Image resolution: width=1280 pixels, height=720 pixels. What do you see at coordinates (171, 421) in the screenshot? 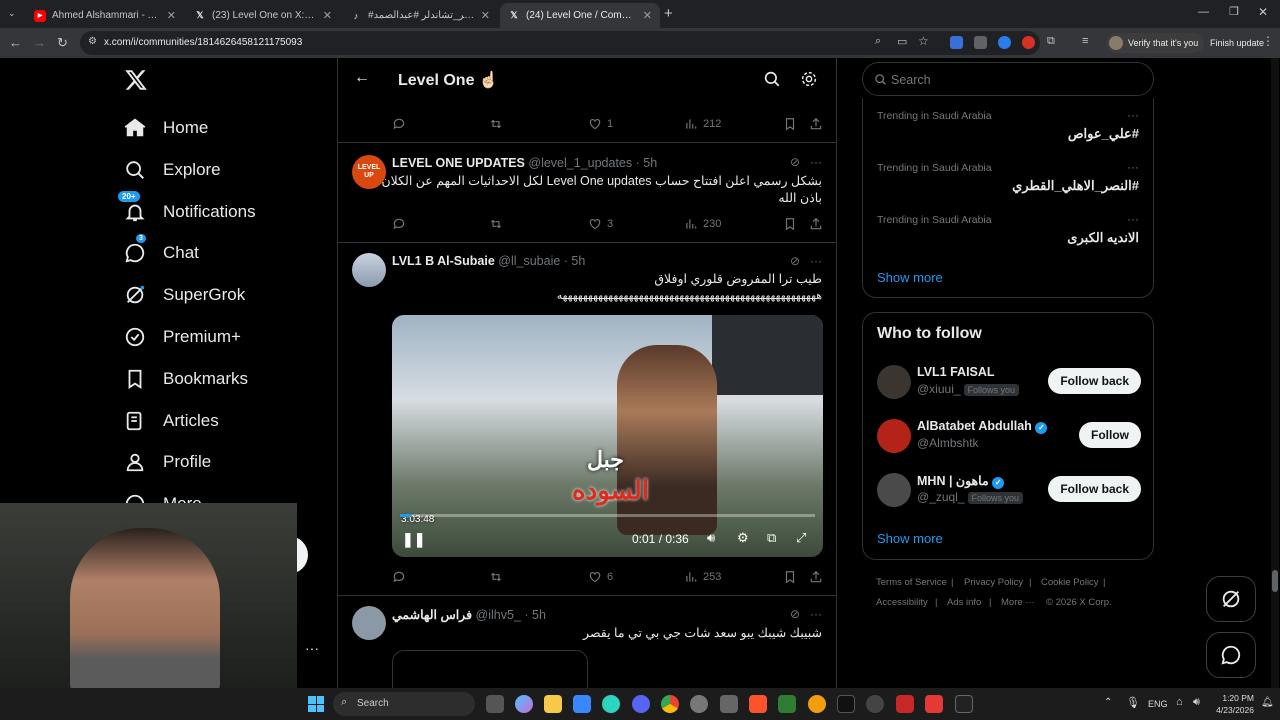
I see `nav-articles: Articles` at bounding box center [171, 421].